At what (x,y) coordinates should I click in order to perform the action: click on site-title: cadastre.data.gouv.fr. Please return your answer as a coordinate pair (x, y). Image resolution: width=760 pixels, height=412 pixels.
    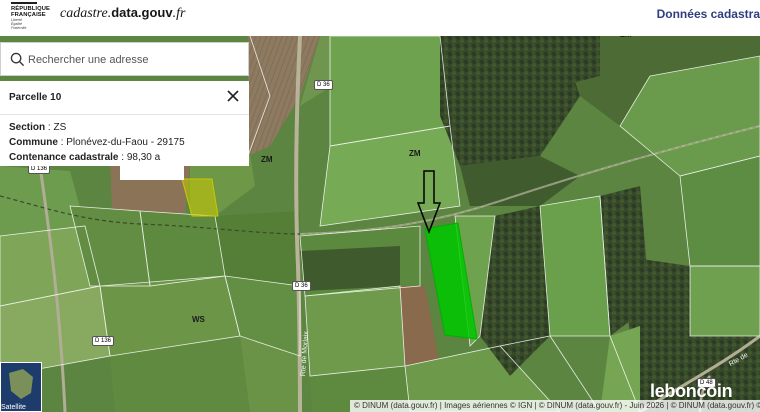
    Looking at the image, I should click on (122, 13).